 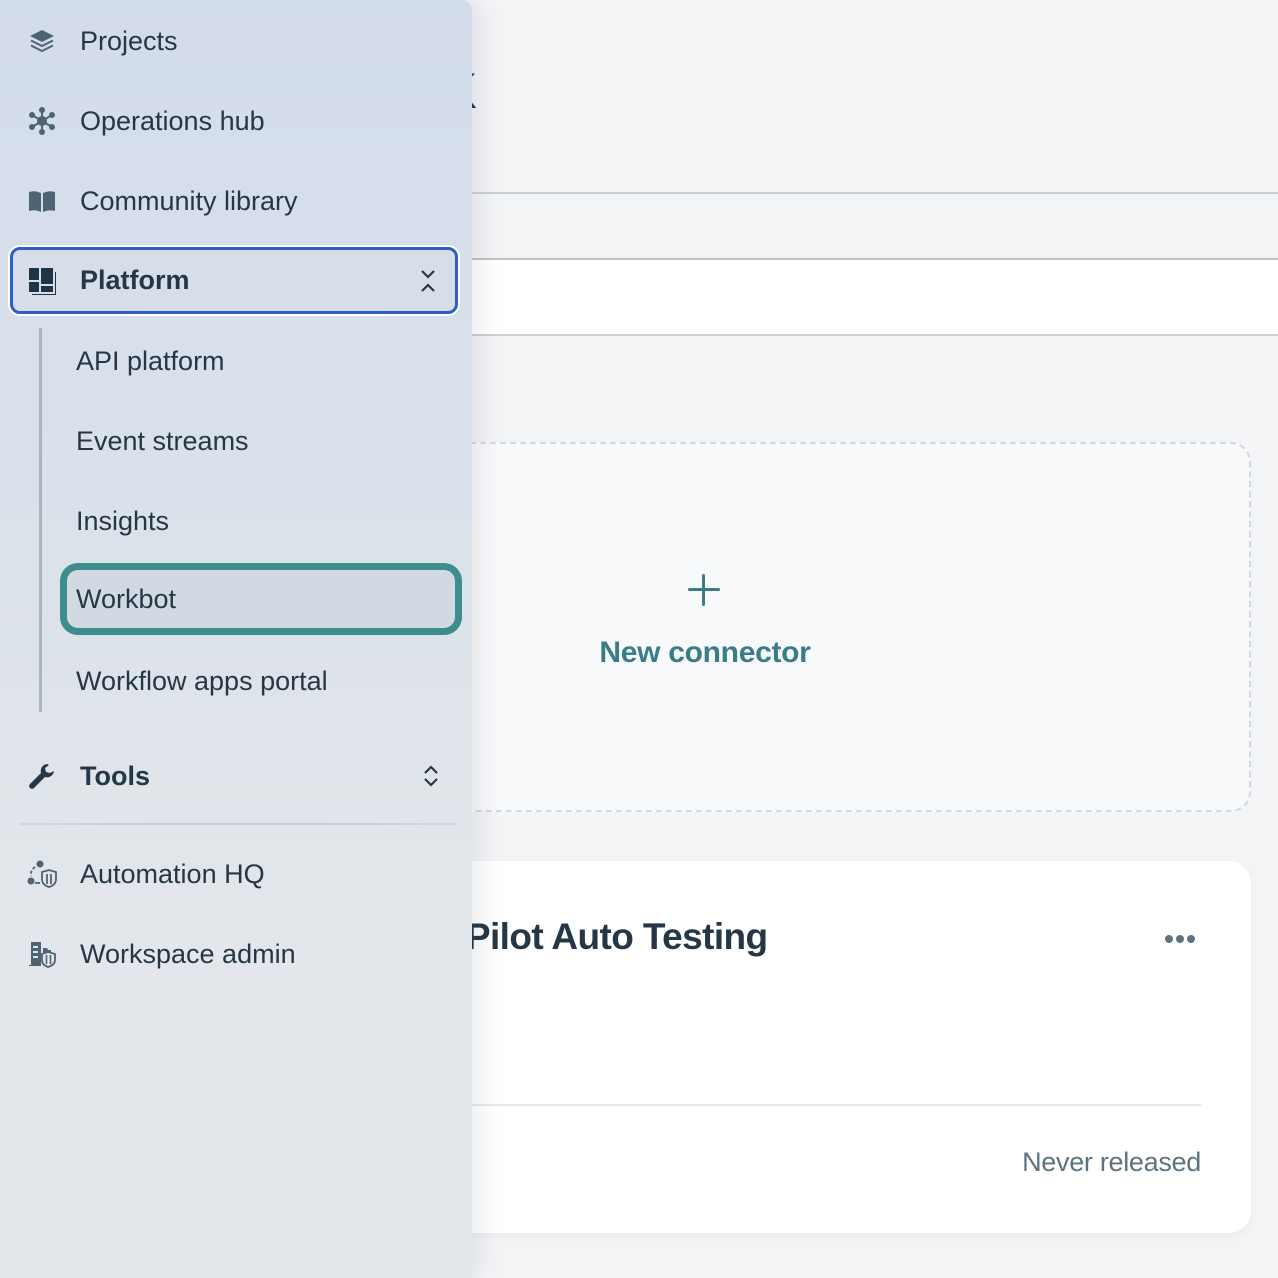 What do you see at coordinates (42, 121) in the screenshot?
I see `hub-network-icon` at bounding box center [42, 121].